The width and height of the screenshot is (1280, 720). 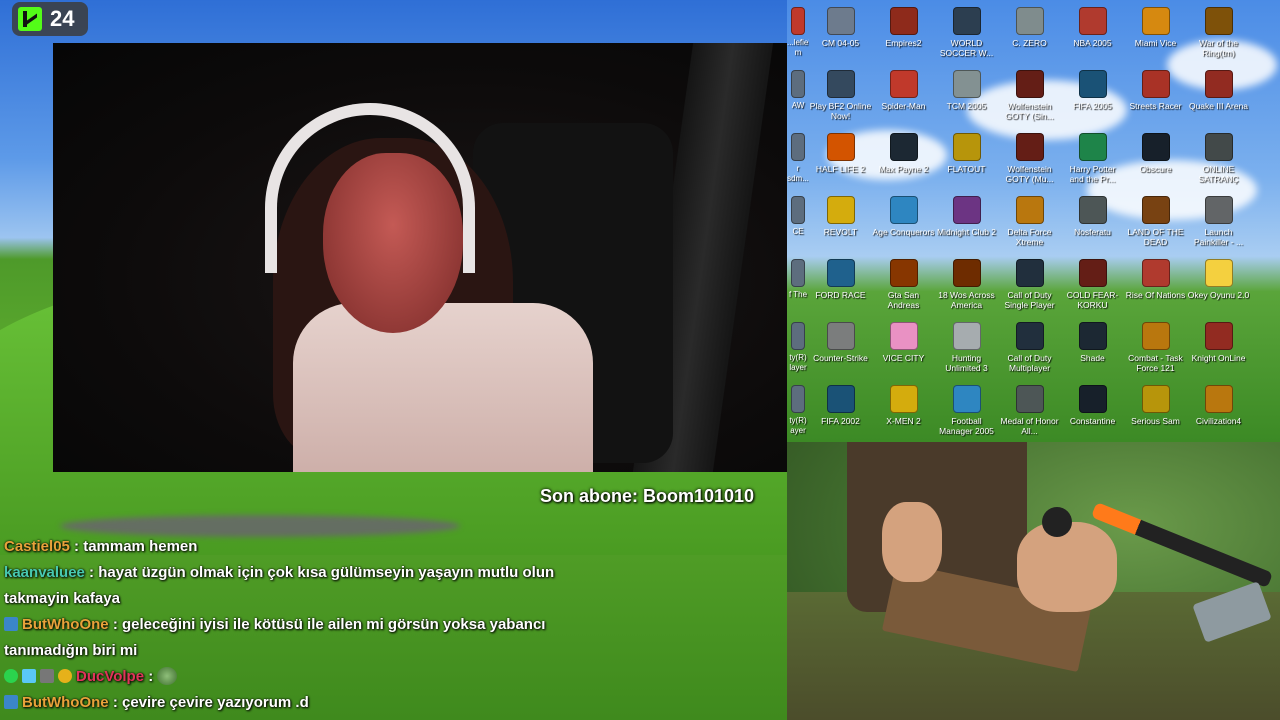 I want to click on shortcut-label: ONLINE SATRANÇ, so click(x=1218, y=174).